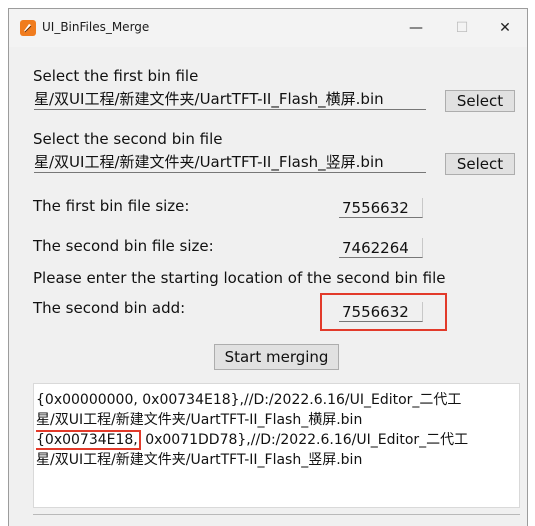  I want to click on output-line-rest: 0x0071DD78},//D:/2022.6.16/UI_Editor_二代工, so click(304, 440).